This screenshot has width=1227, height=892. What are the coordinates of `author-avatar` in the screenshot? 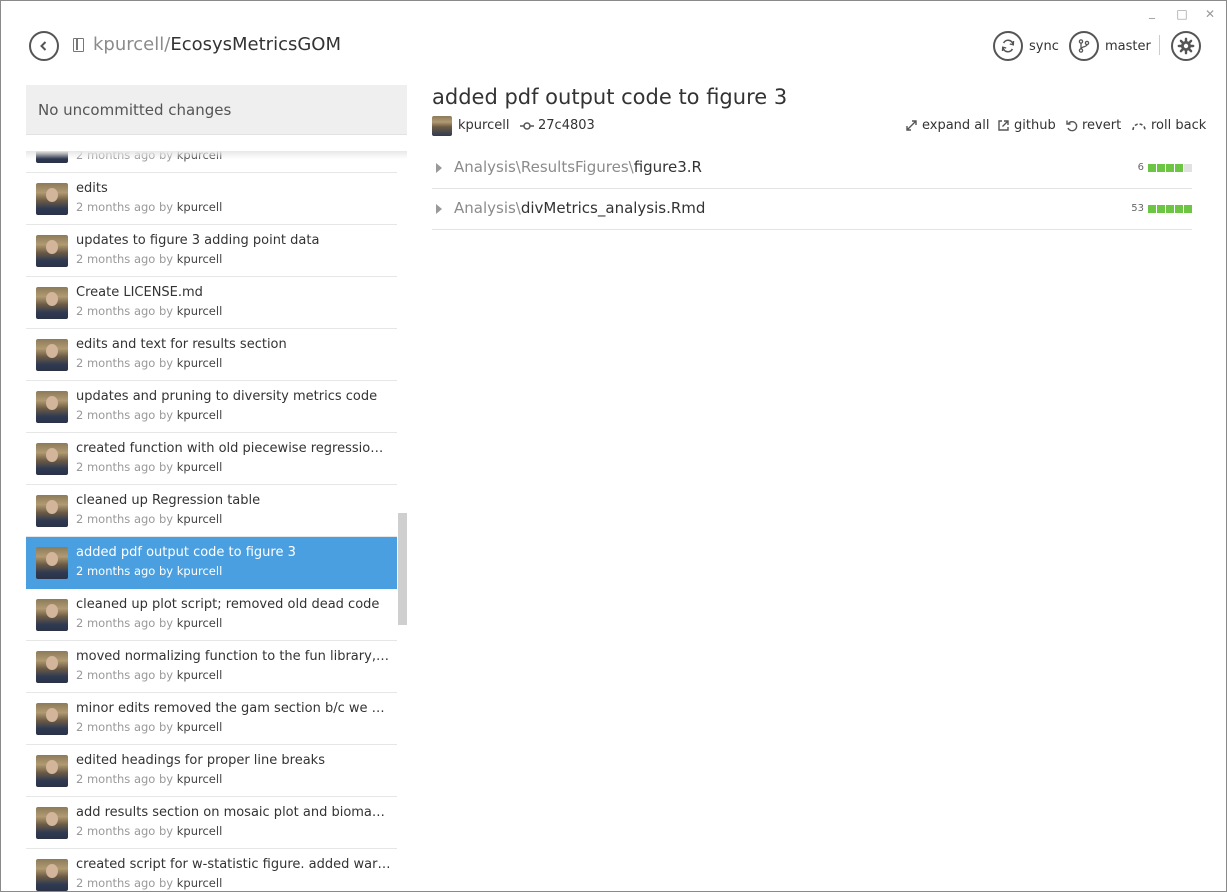 It's located at (442, 126).